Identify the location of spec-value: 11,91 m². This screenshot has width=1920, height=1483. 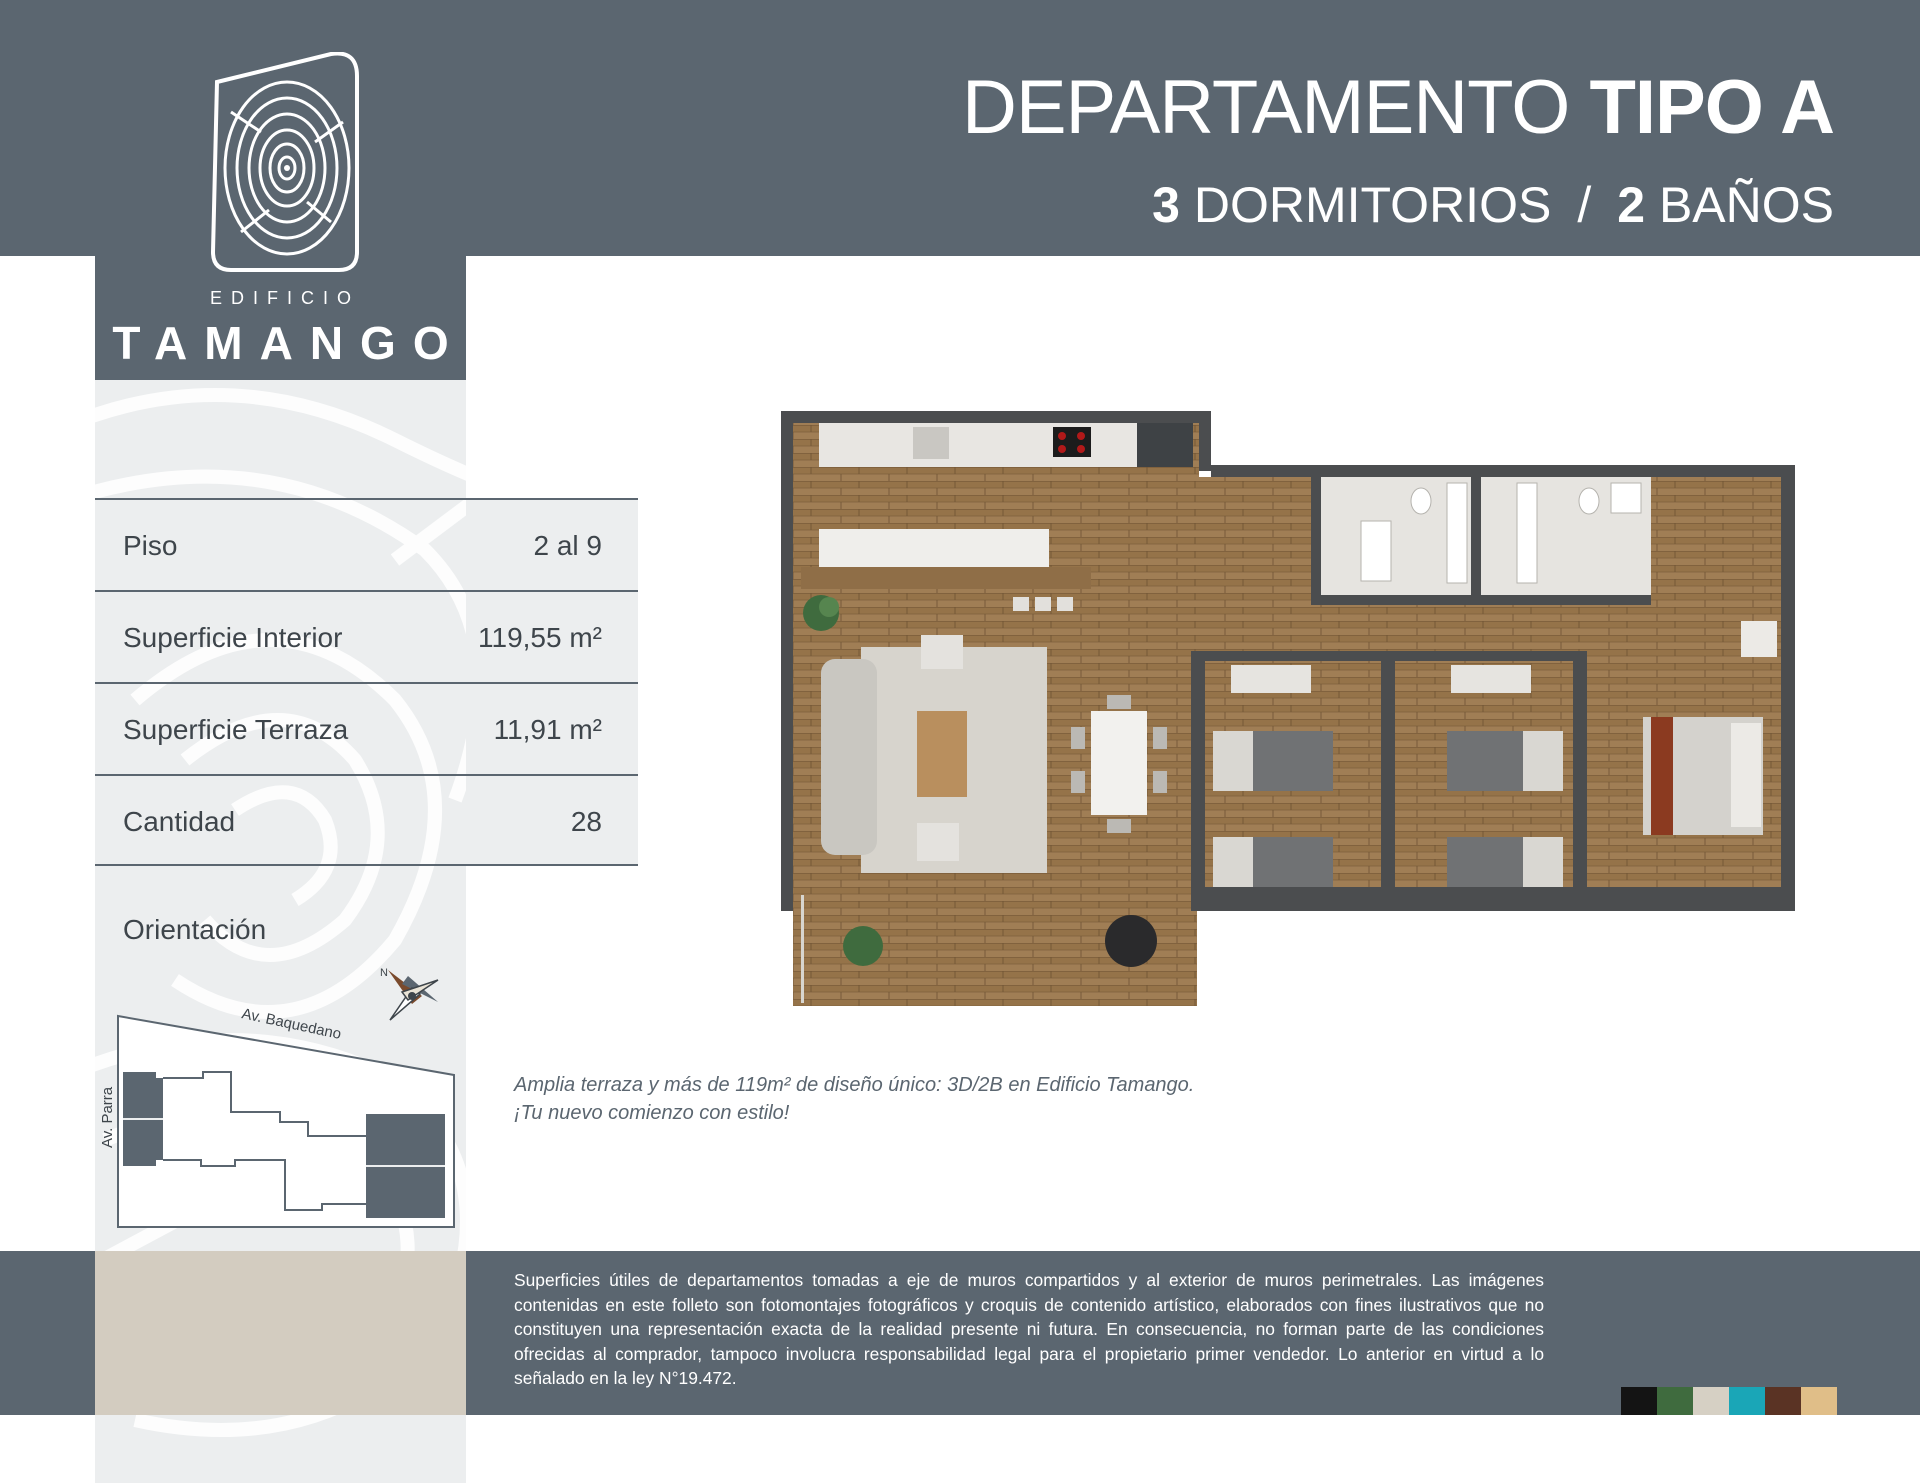
(547, 729).